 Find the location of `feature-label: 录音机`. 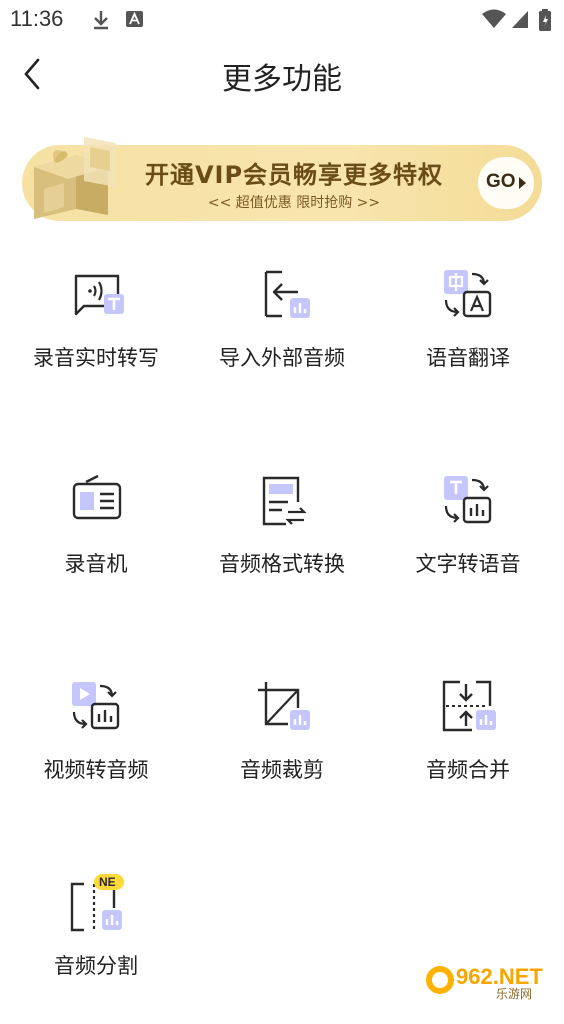

feature-label: 录音机 is located at coordinates (96, 564).